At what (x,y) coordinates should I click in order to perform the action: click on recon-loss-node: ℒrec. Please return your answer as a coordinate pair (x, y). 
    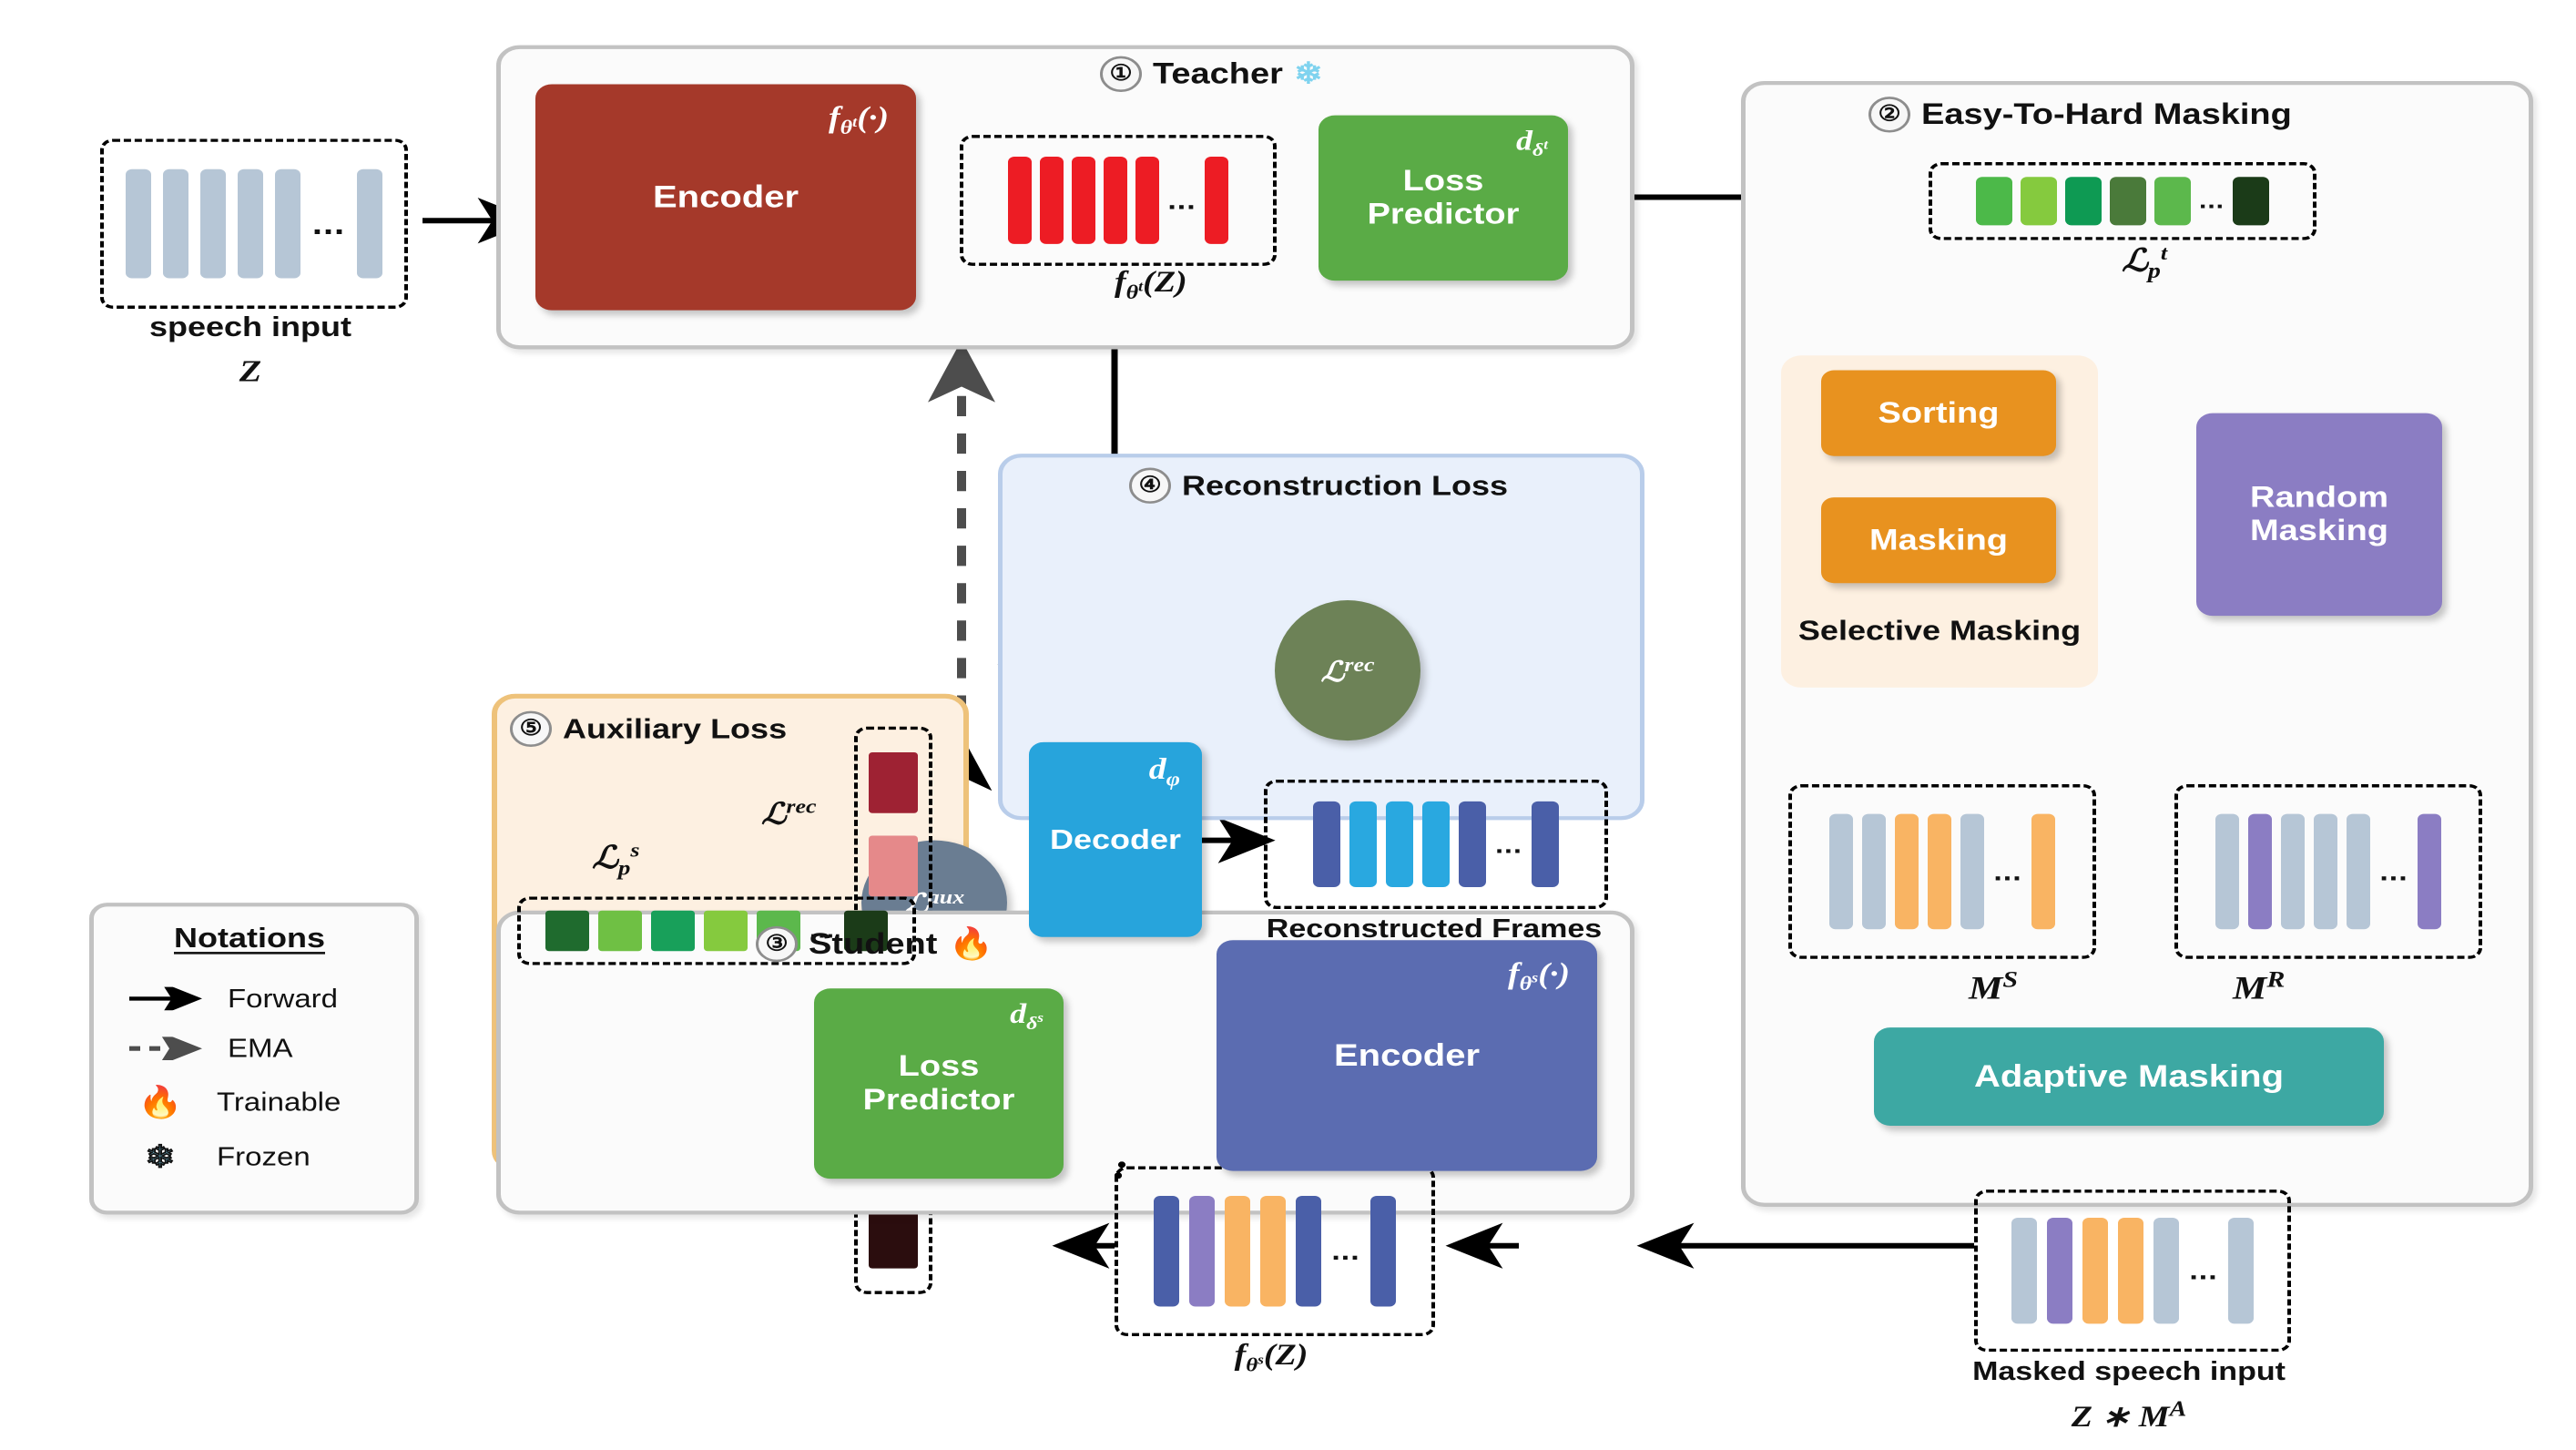
    Looking at the image, I should click on (1348, 671).